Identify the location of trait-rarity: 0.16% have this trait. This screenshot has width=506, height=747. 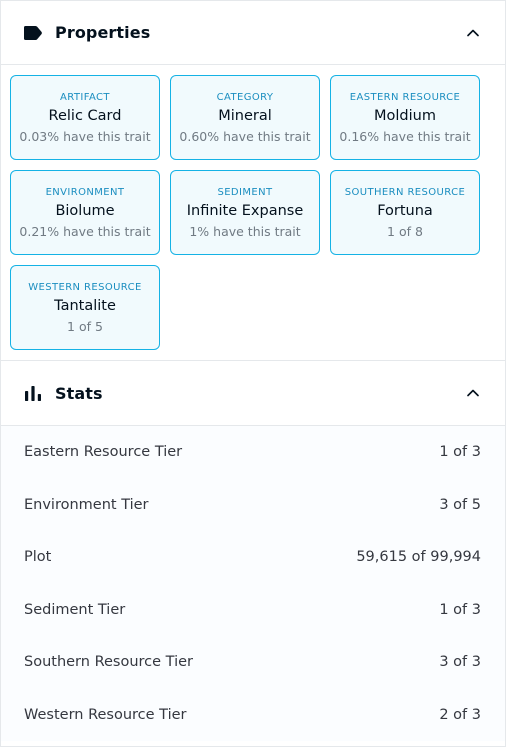
(405, 136).